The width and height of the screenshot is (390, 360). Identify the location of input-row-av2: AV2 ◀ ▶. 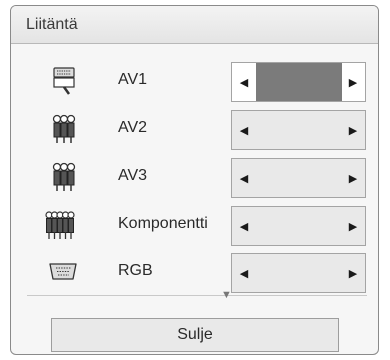
(194, 129).